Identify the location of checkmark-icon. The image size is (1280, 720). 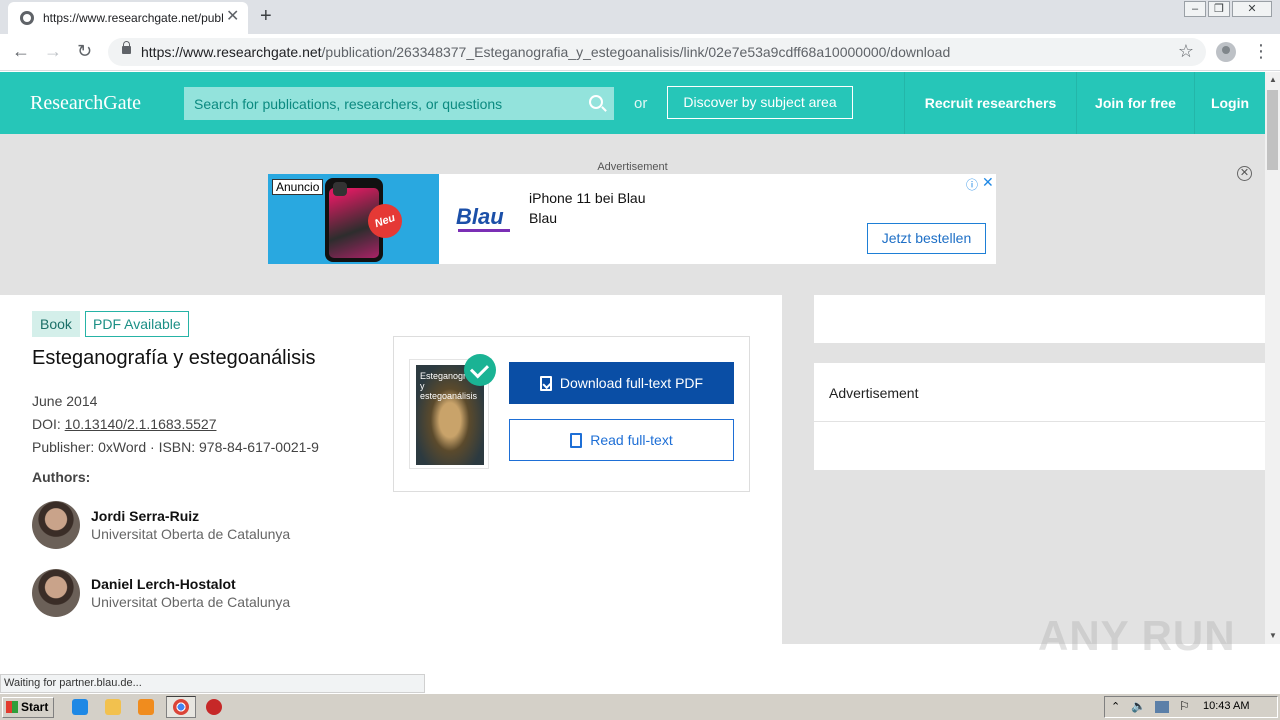
(480, 370).